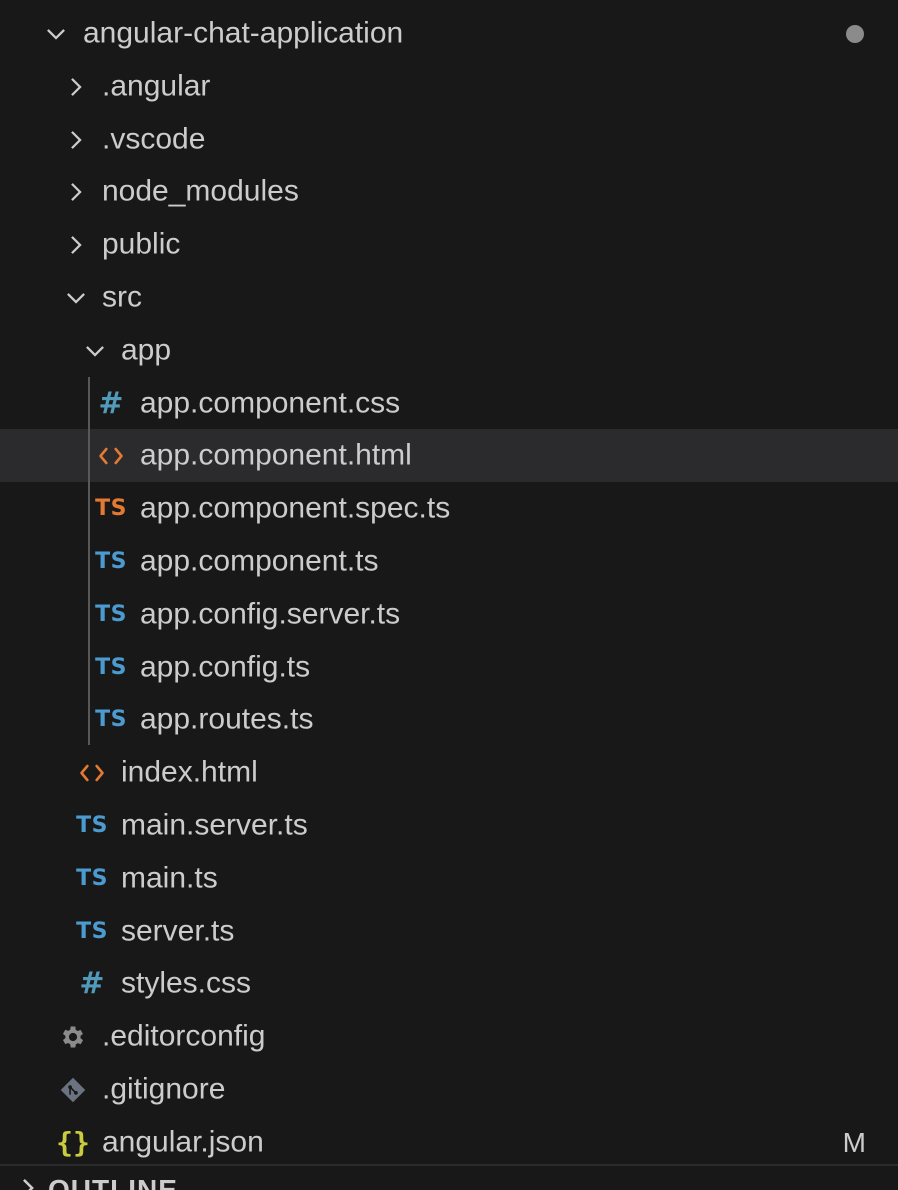 The width and height of the screenshot is (898, 1190). I want to click on tree-item-label: .editorconfig, so click(184, 1035).